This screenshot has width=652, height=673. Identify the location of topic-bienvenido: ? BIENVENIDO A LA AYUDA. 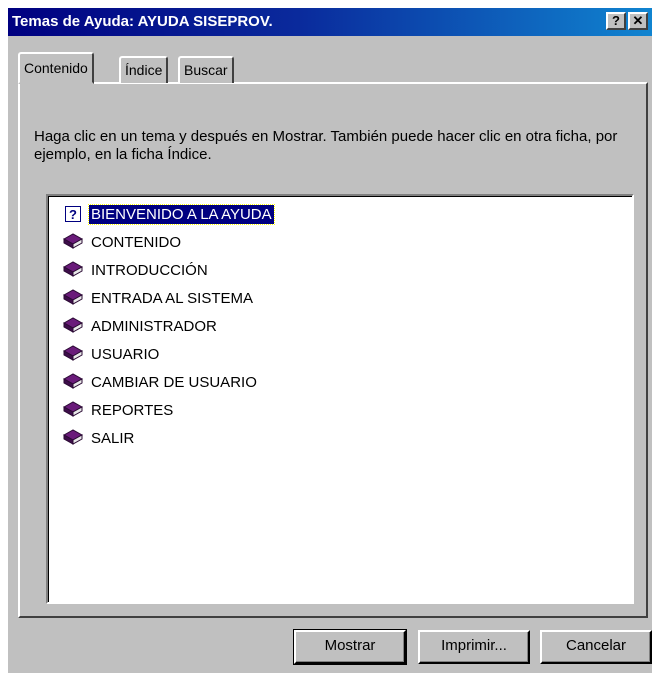
(169, 214).